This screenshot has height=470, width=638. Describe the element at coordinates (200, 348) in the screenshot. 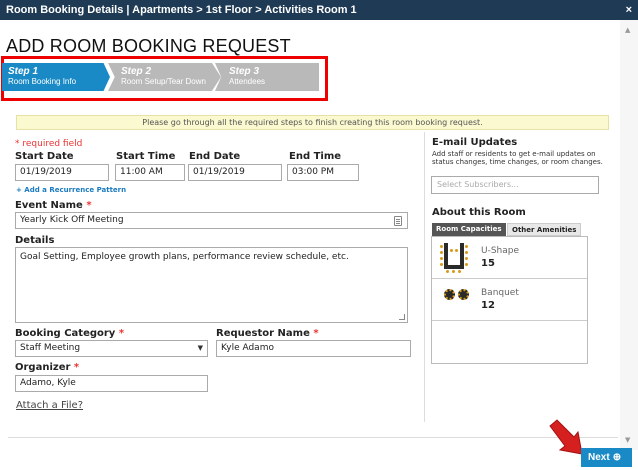

I see `chevron-down-icon: ▼` at that location.